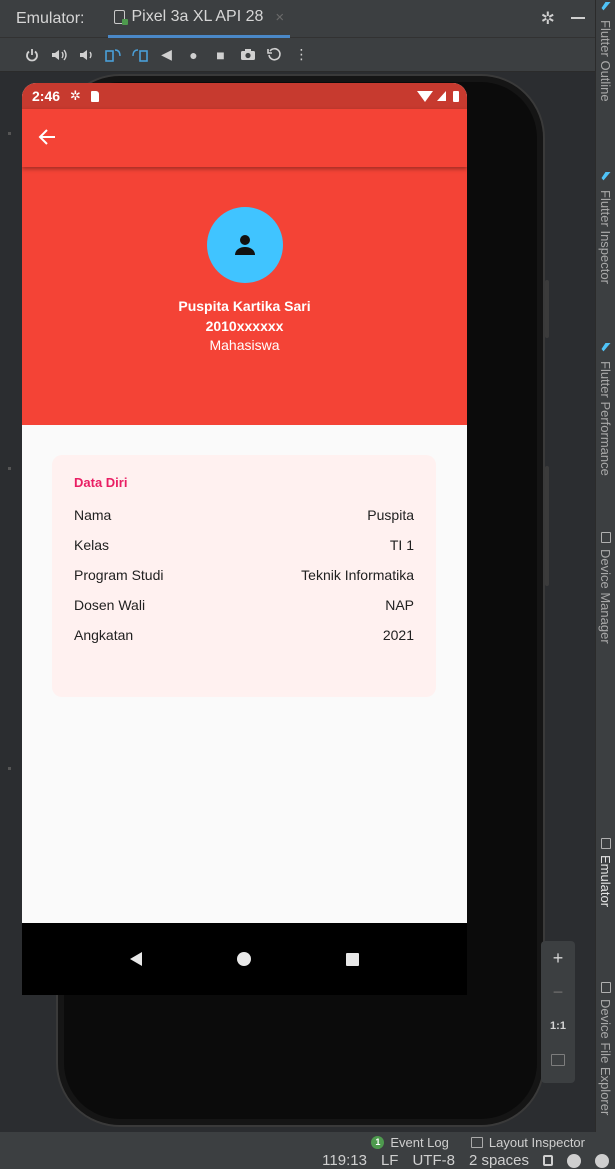  I want to click on phone-power-button, so click(547, 309).